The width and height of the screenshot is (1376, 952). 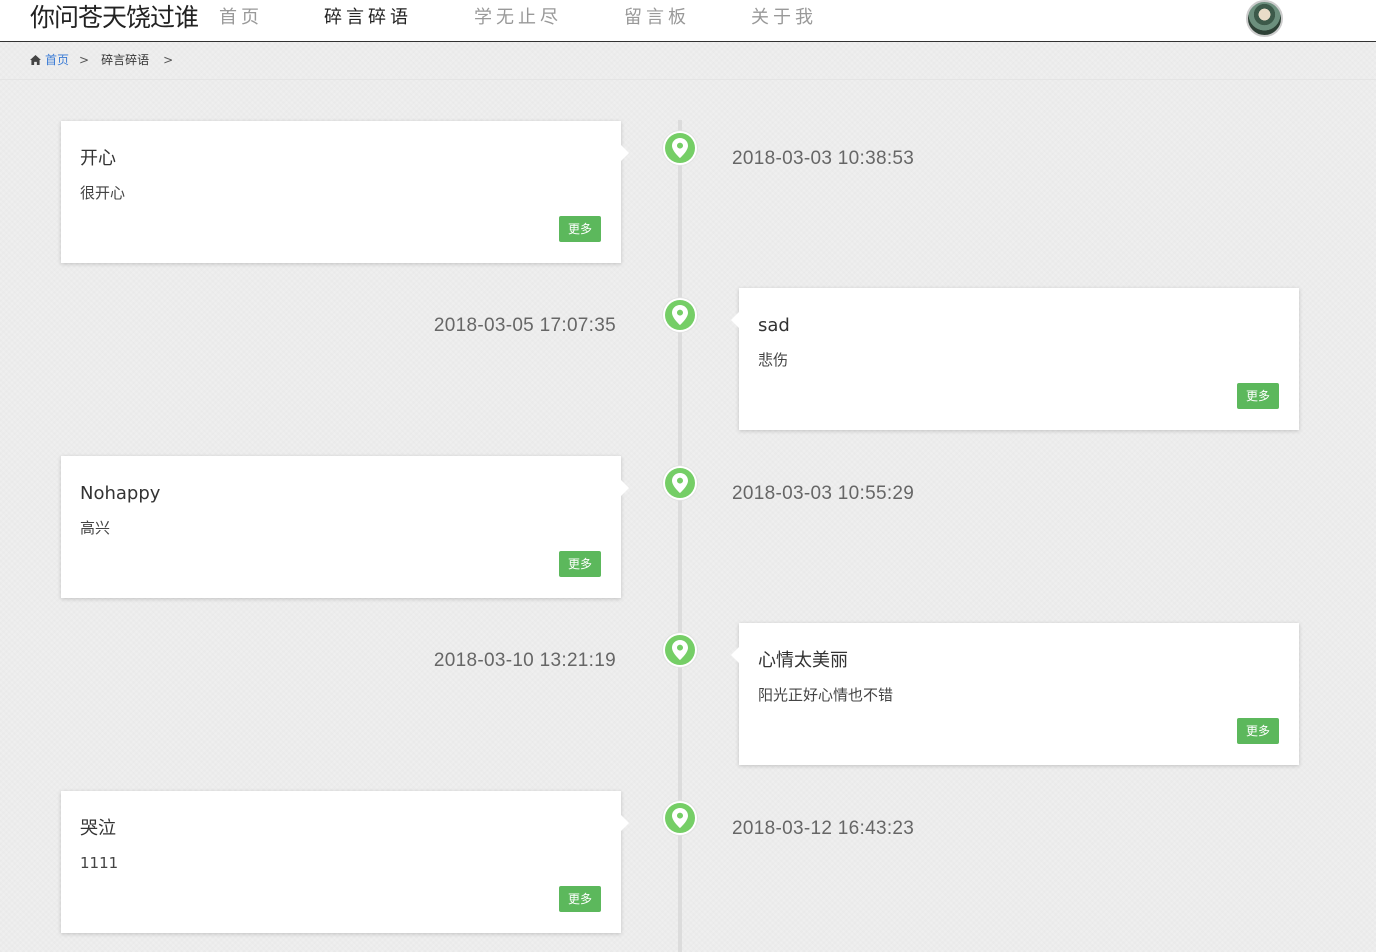 I want to click on breadcrumb-home-link: 首页, so click(x=57, y=60).